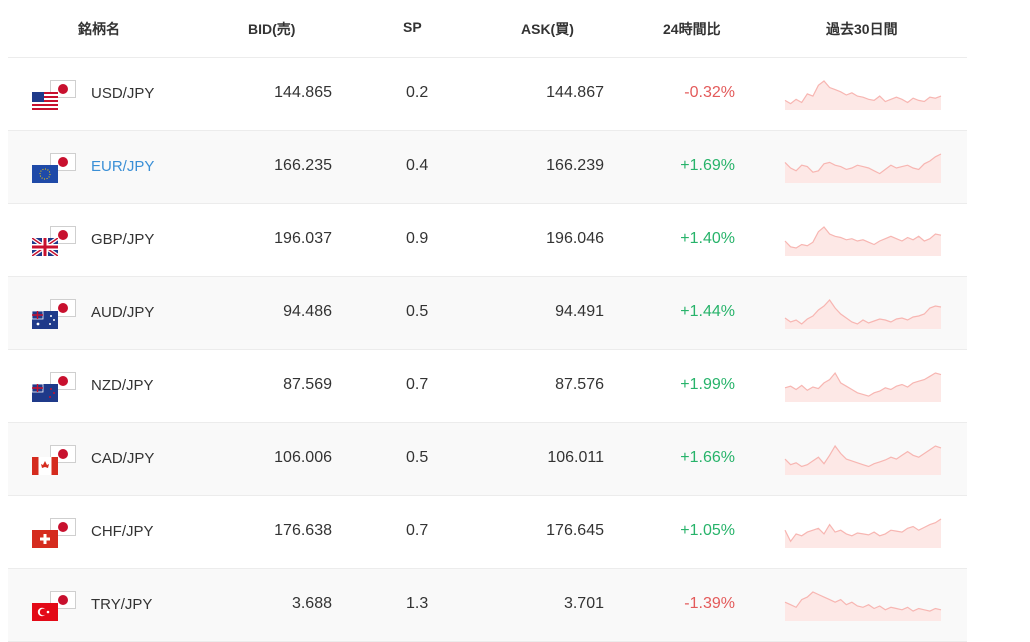  I want to click on table-row: CAD/JPY 106.006 0.5 106.011 +1.66%, so click(487, 459).